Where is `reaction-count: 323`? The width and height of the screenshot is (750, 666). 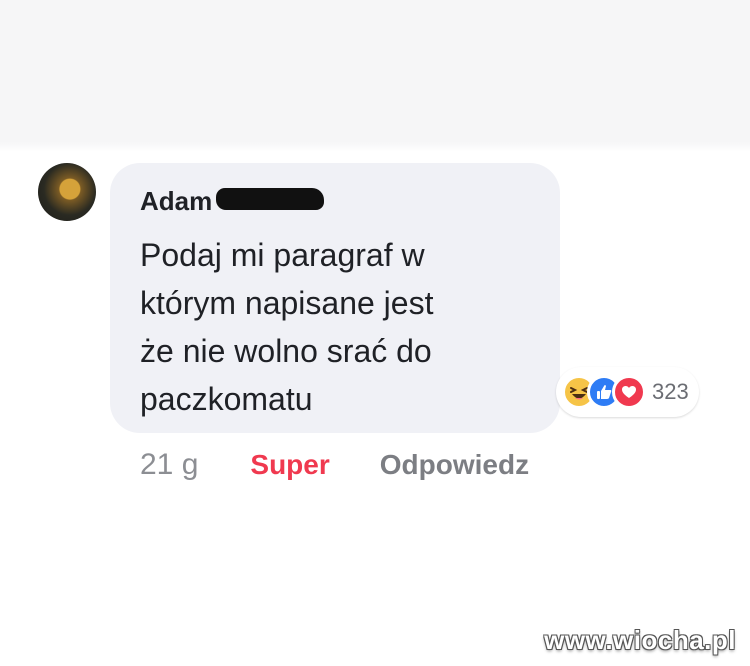
reaction-count: 323 is located at coordinates (670, 391).